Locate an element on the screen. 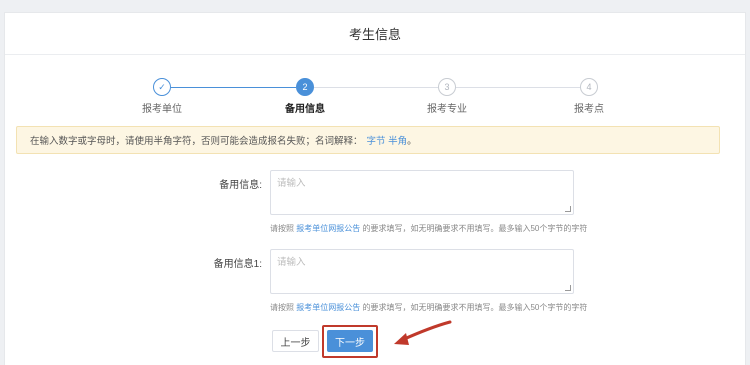 Image resolution: width=750 pixels, height=365 pixels. step-1-label: 报考单位 is located at coordinates (162, 109).